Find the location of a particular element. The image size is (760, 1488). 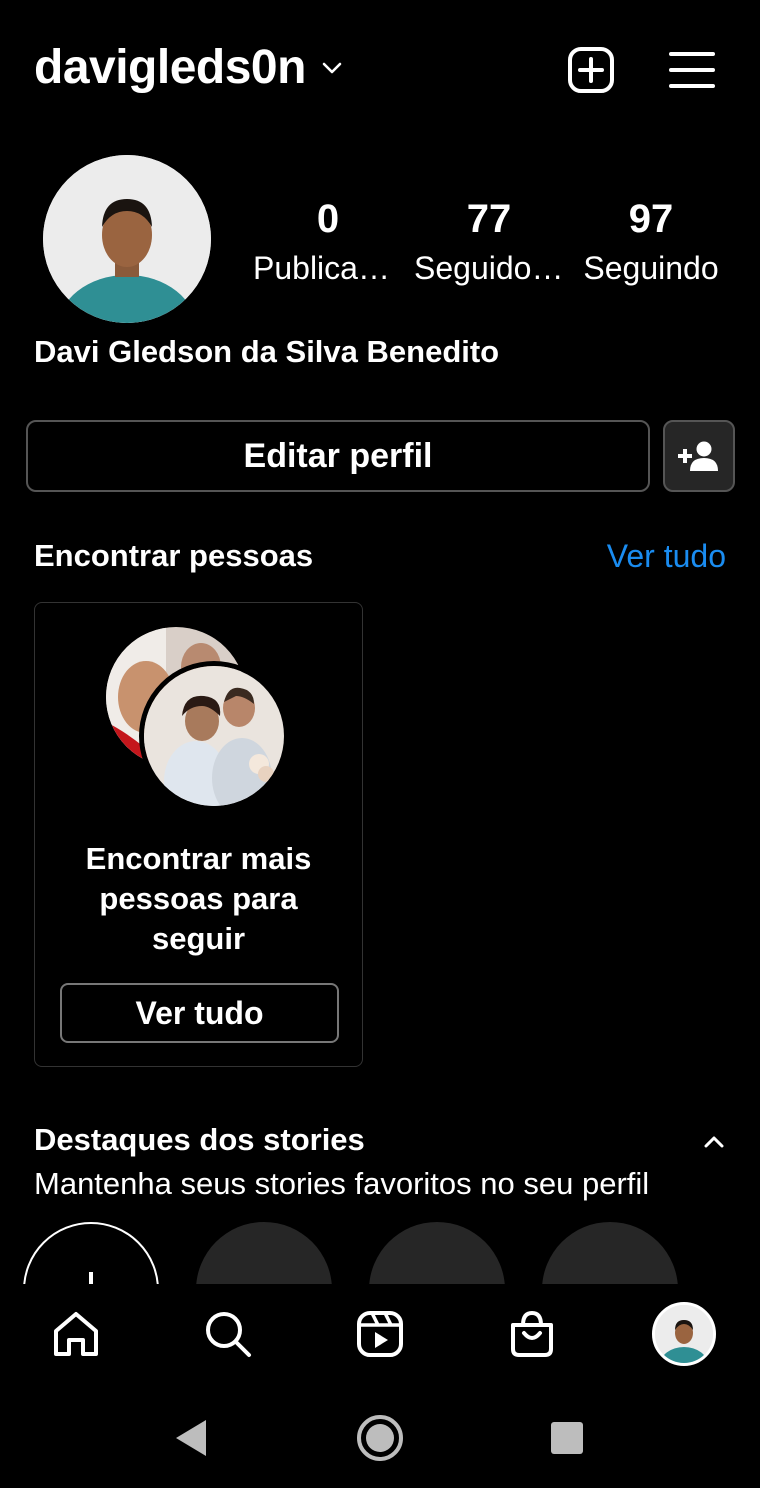

system-home-button is located at coordinates (380, 1438).